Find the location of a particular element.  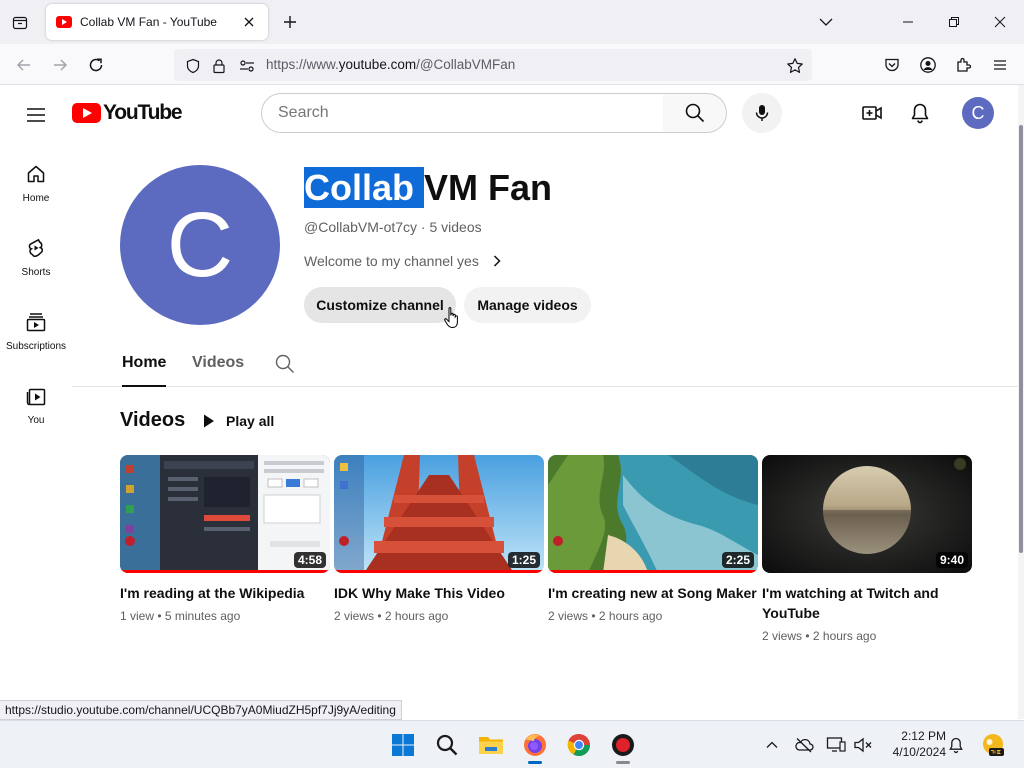

channel-tabs: Home Videos is located at coordinates (545, 366).